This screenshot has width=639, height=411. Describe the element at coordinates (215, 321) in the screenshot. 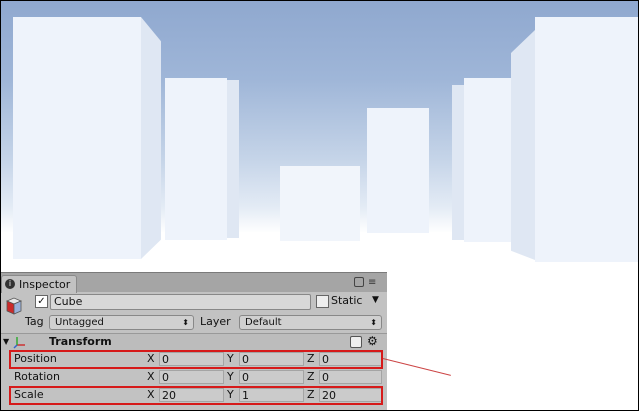

I see `layer-label: Layer` at that location.